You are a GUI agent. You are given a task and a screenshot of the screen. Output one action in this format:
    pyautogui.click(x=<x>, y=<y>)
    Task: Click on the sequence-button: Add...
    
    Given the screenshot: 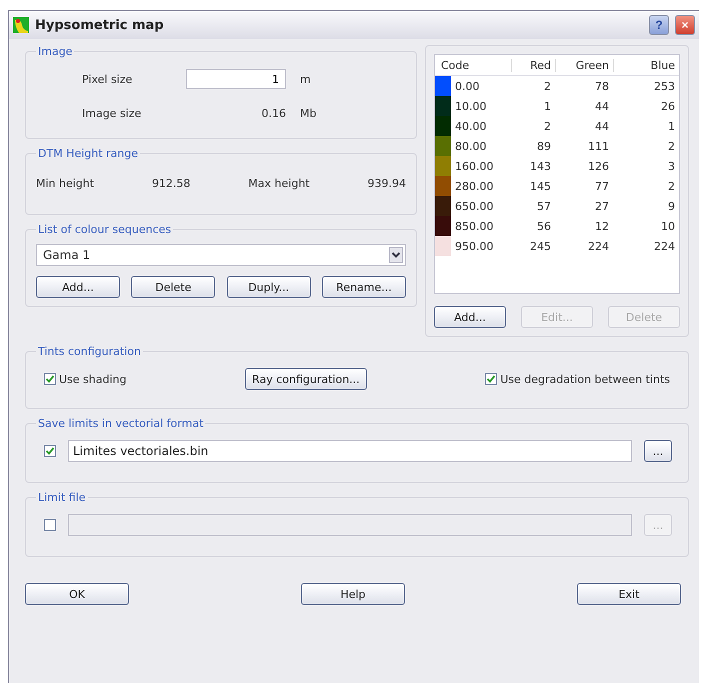 What is the action you would take?
    pyautogui.click(x=78, y=287)
    